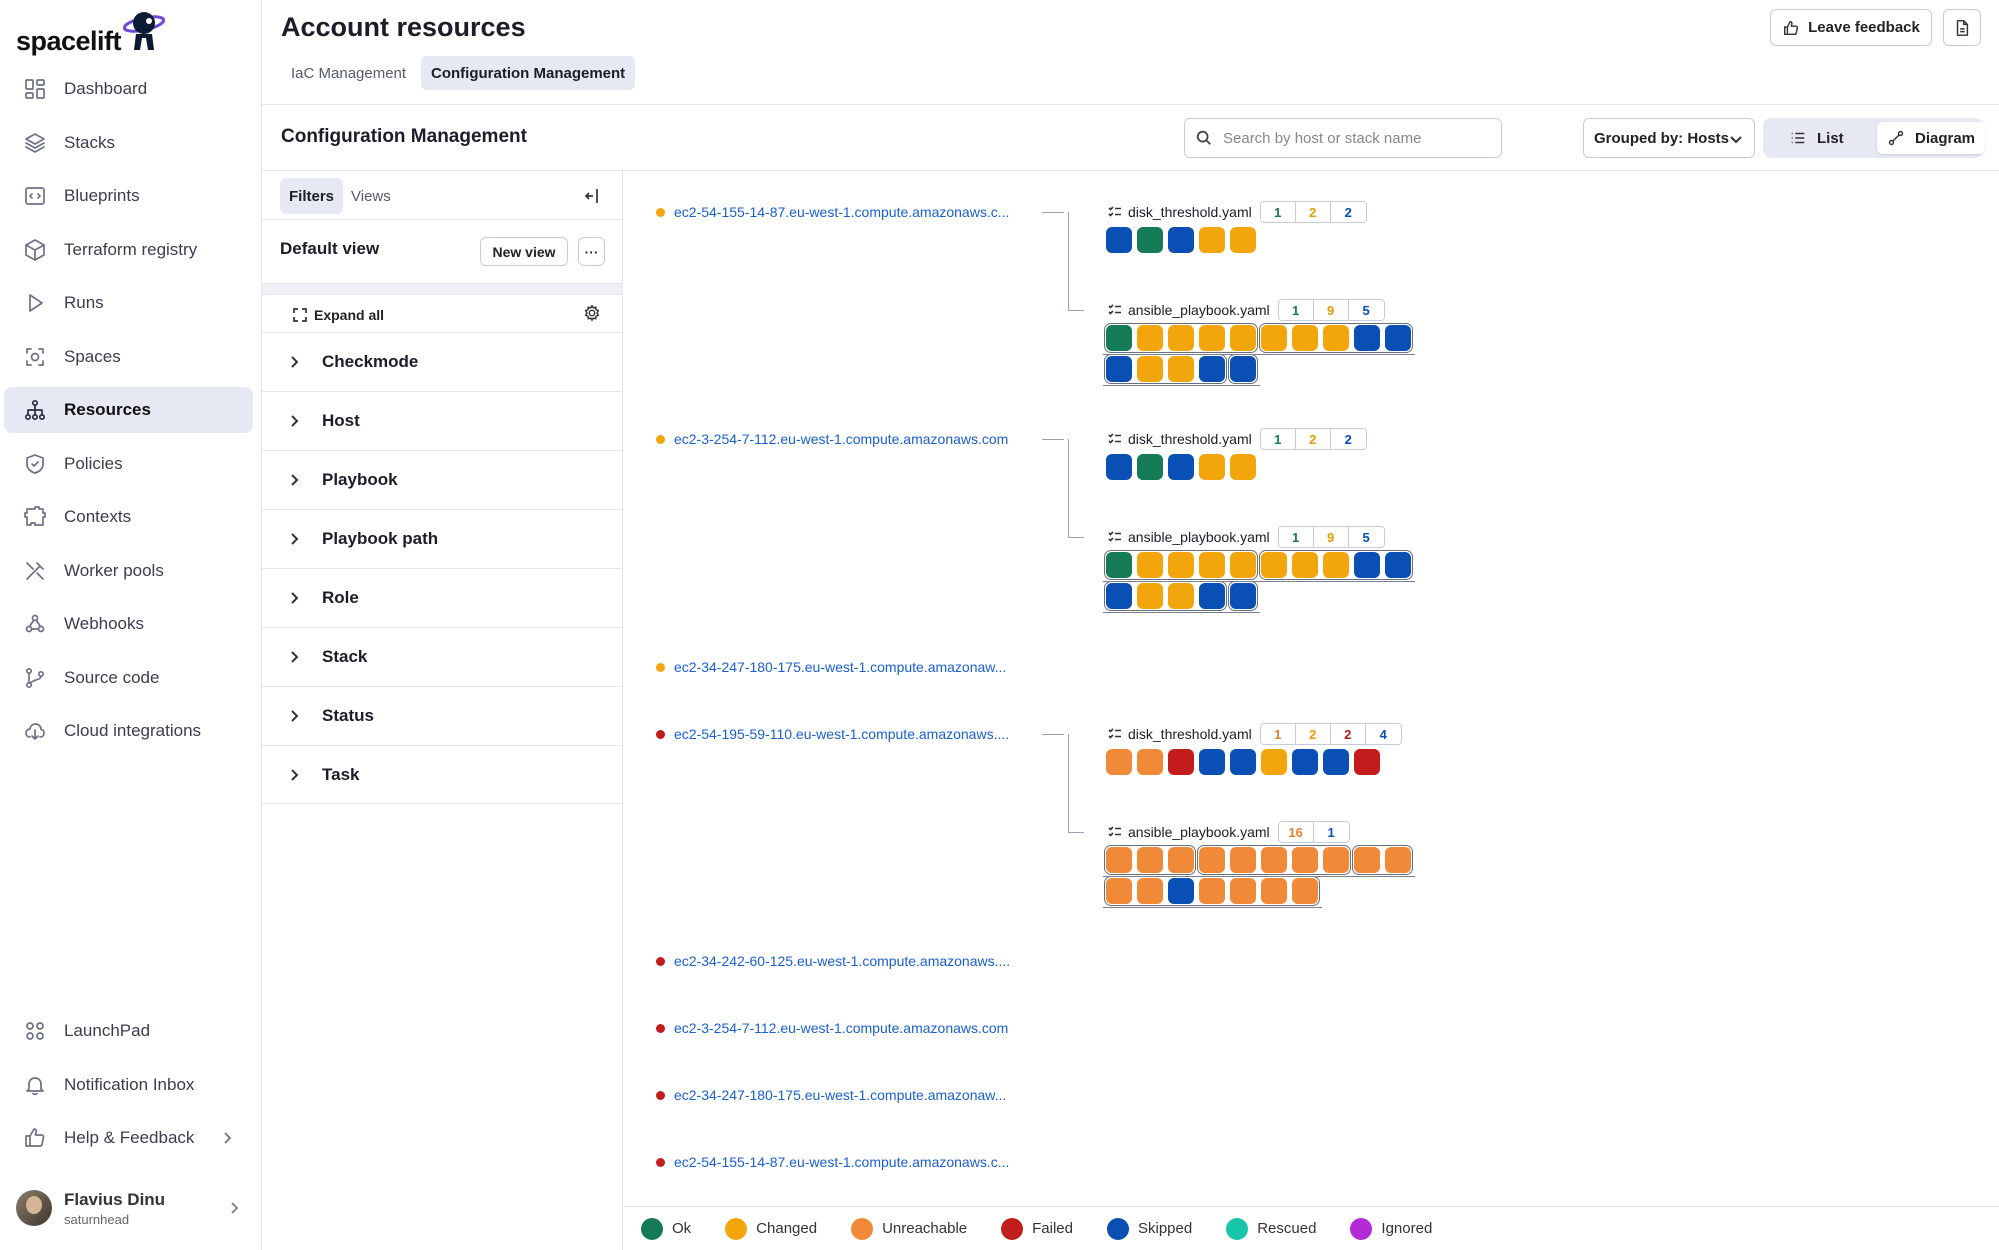 The height and width of the screenshot is (1250, 1999). Describe the element at coordinates (1366, 537) in the screenshot. I see `status-count-skipped: 5` at that location.